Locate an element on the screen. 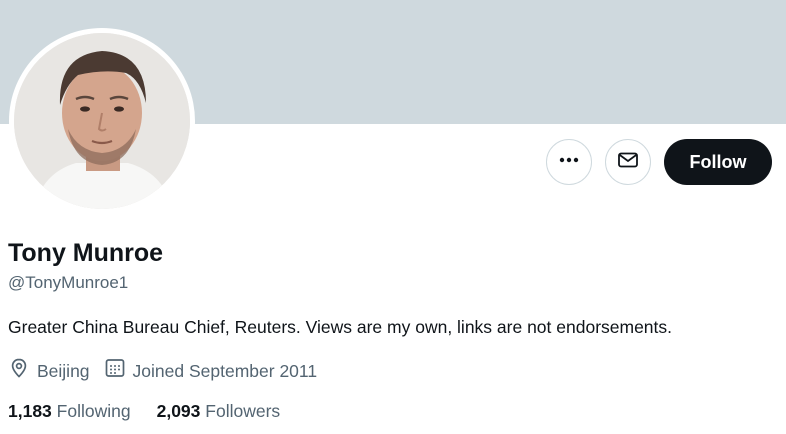  avatar is located at coordinates (102, 121).